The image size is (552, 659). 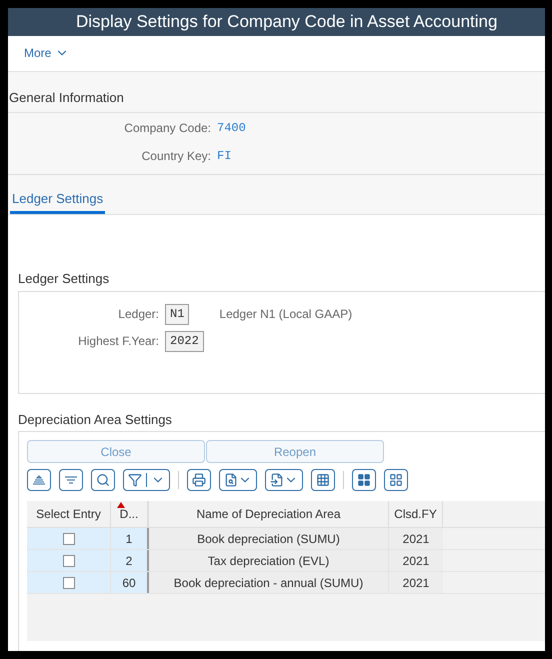 What do you see at coordinates (146, 480) in the screenshot?
I see `filter-button` at bounding box center [146, 480].